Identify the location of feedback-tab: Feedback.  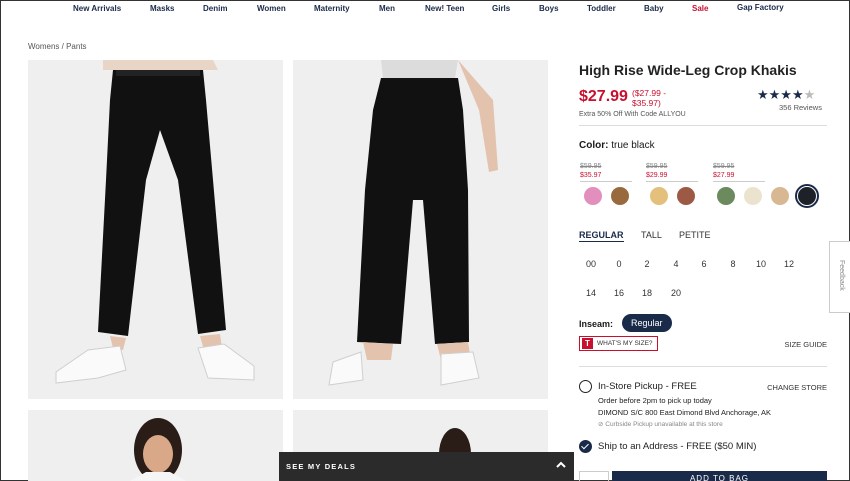
(839, 277).